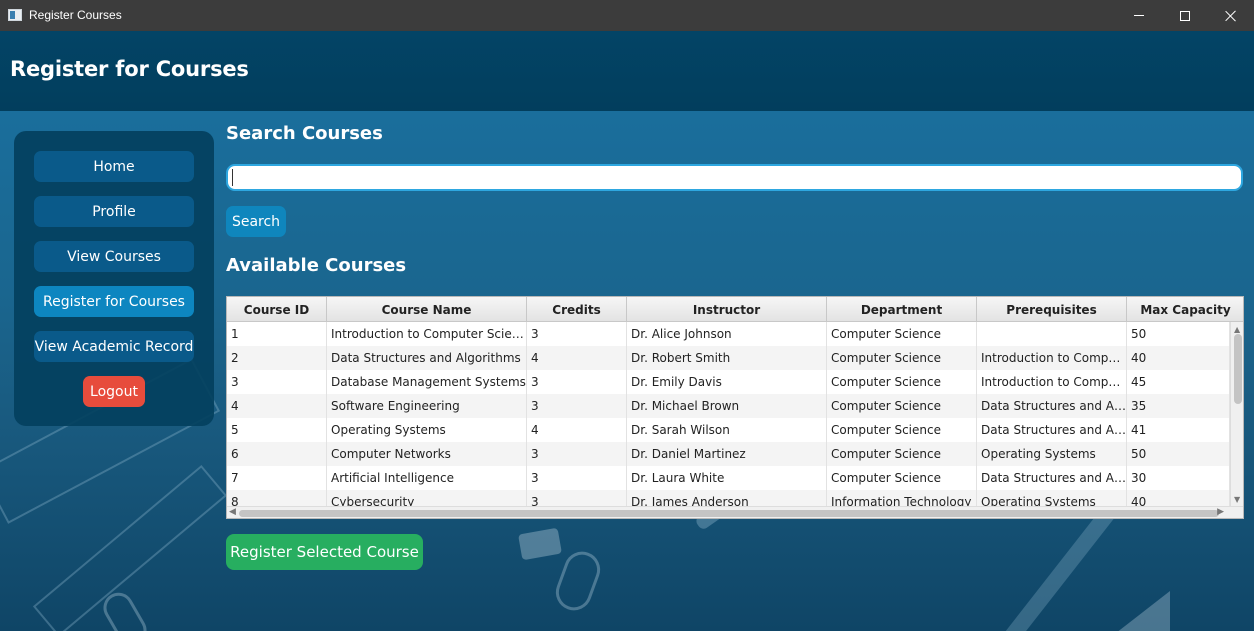  I want to click on cell-text: Data Structures and Algorithms, so click(426, 358).